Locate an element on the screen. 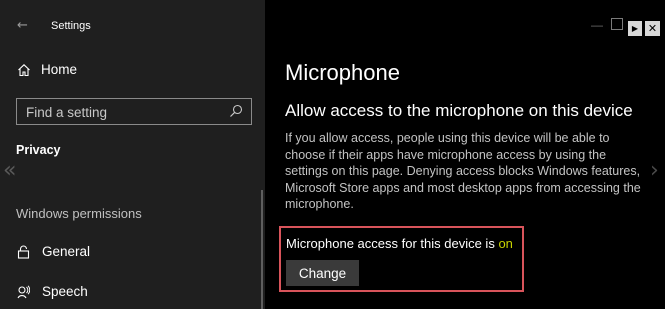 This screenshot has height=309, width=665. sidebar-item-label: General is located at coordinates (66, 251).